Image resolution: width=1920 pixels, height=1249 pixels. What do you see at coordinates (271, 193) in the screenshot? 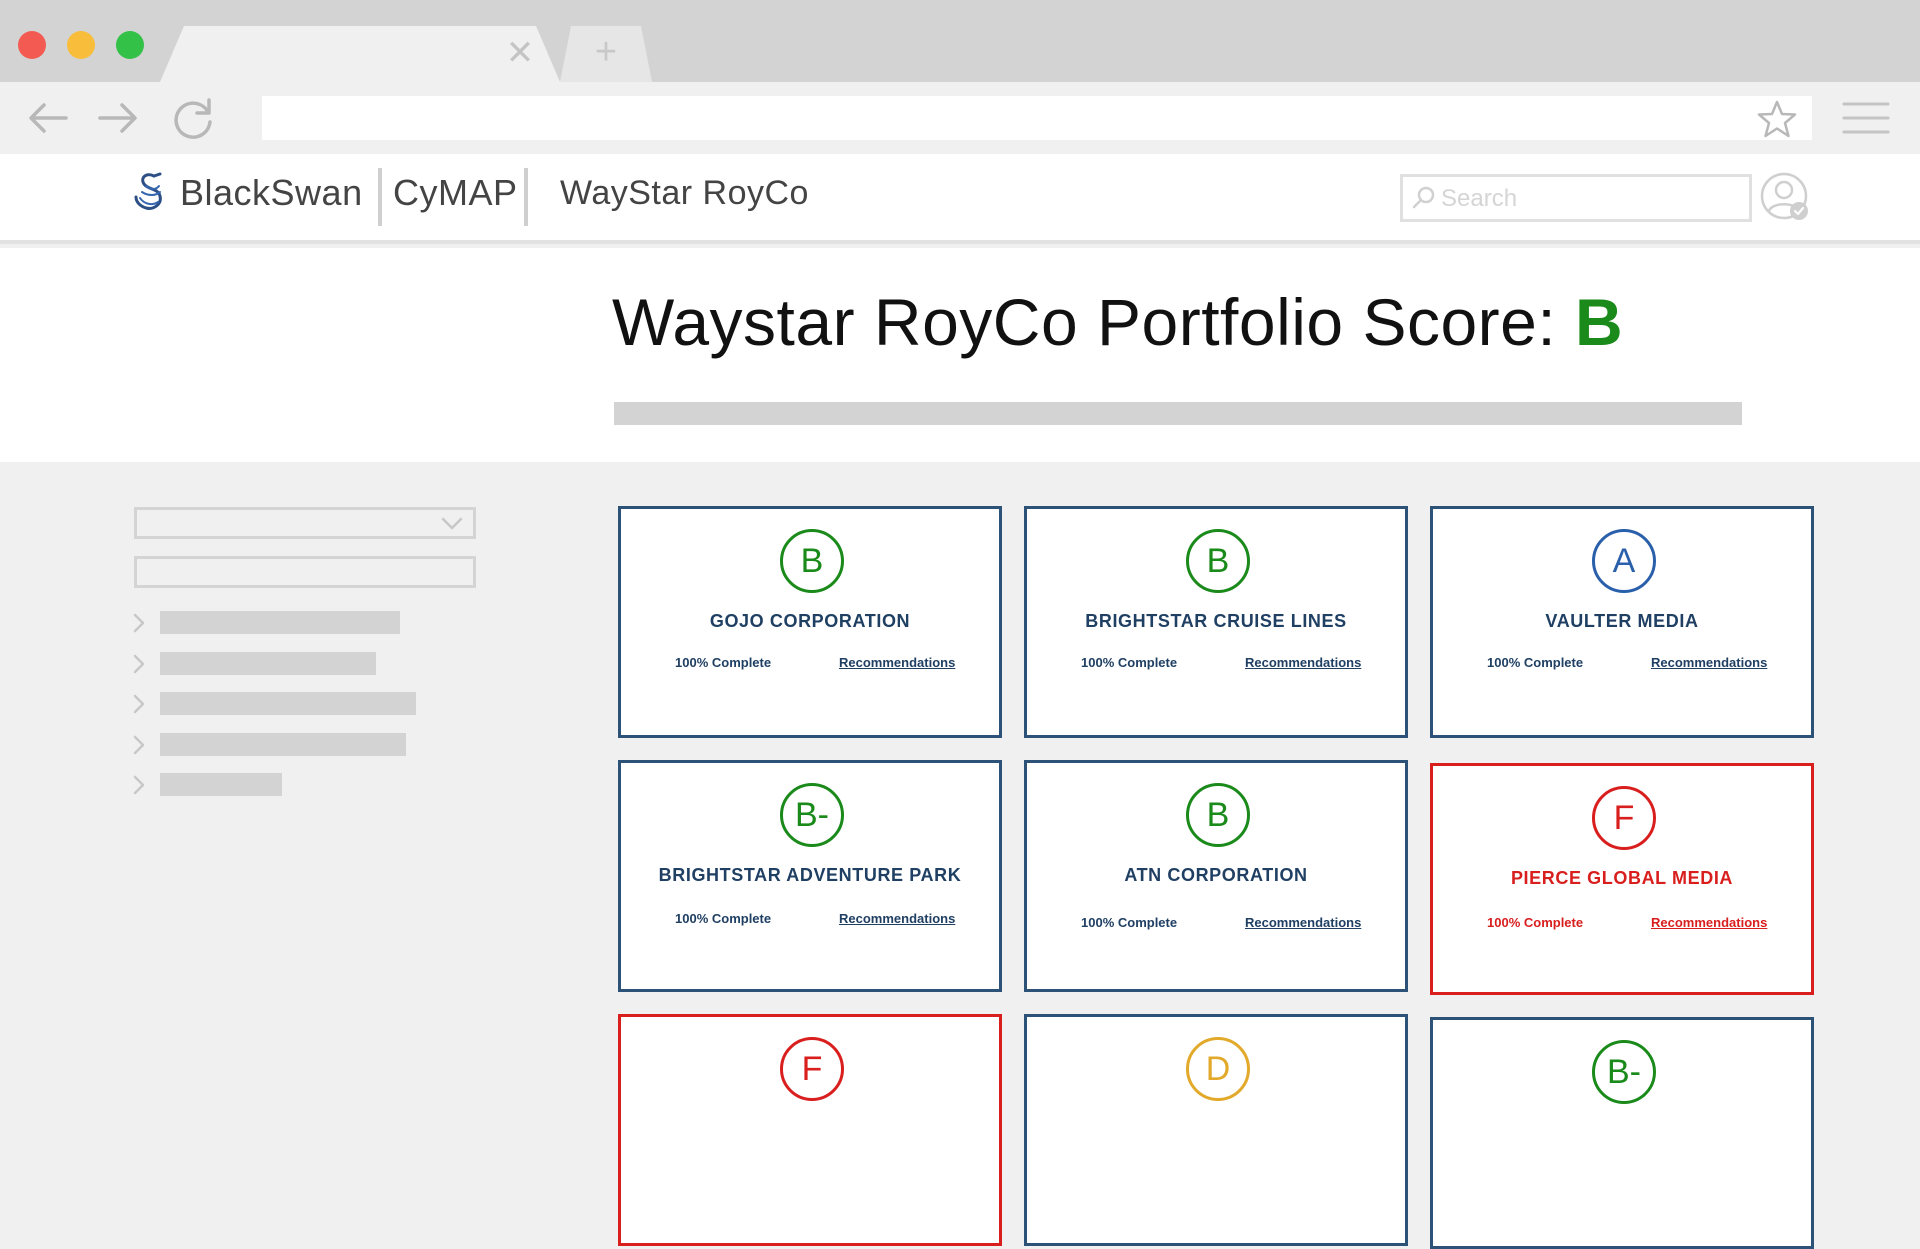
I see `brand-name: BlackSwan` at bounding box center [271, 193].